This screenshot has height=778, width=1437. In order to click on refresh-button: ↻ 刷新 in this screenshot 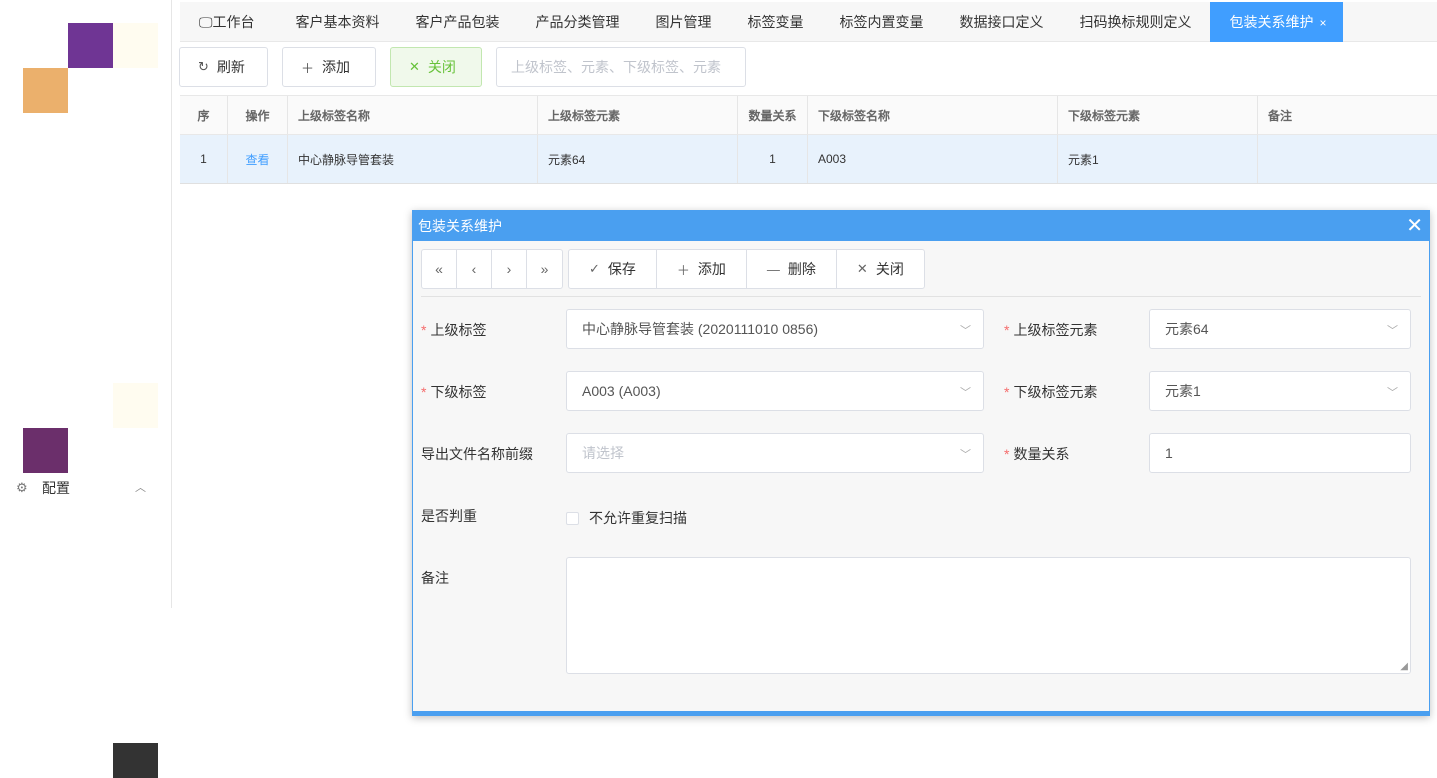, I will do `click(223, 67)`.